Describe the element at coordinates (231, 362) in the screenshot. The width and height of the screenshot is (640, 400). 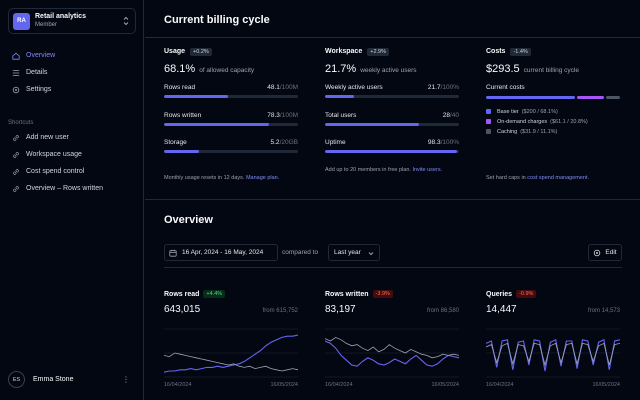
I see `series-line-previous` at that location.